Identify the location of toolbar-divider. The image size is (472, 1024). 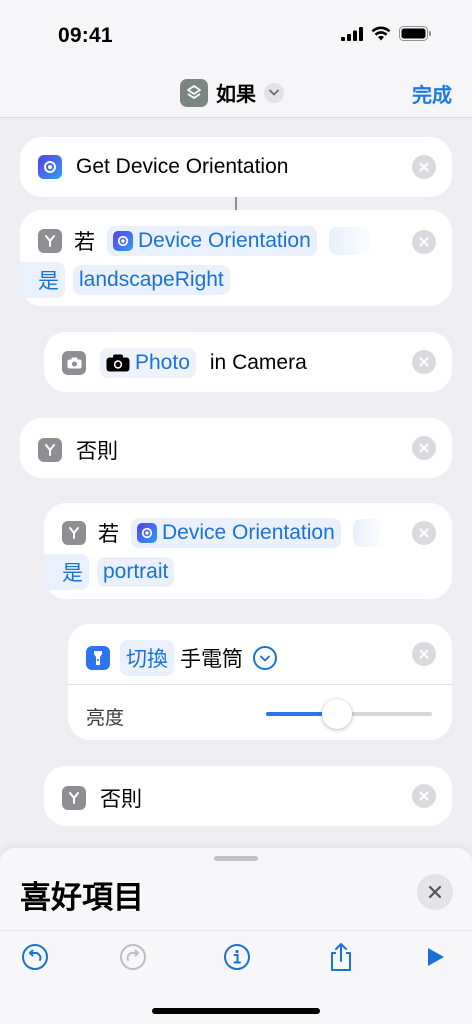
(236, 930).